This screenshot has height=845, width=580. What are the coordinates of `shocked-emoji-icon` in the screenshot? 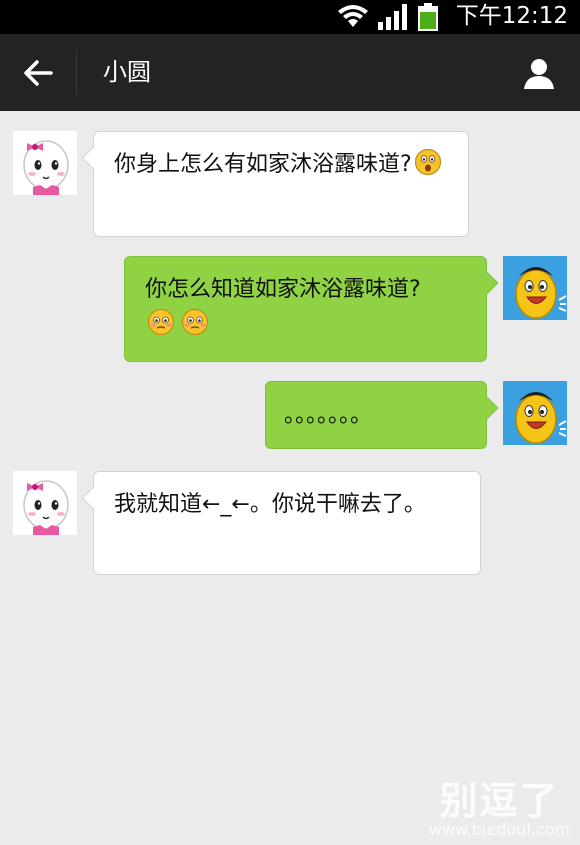 It's located at (427, 162).